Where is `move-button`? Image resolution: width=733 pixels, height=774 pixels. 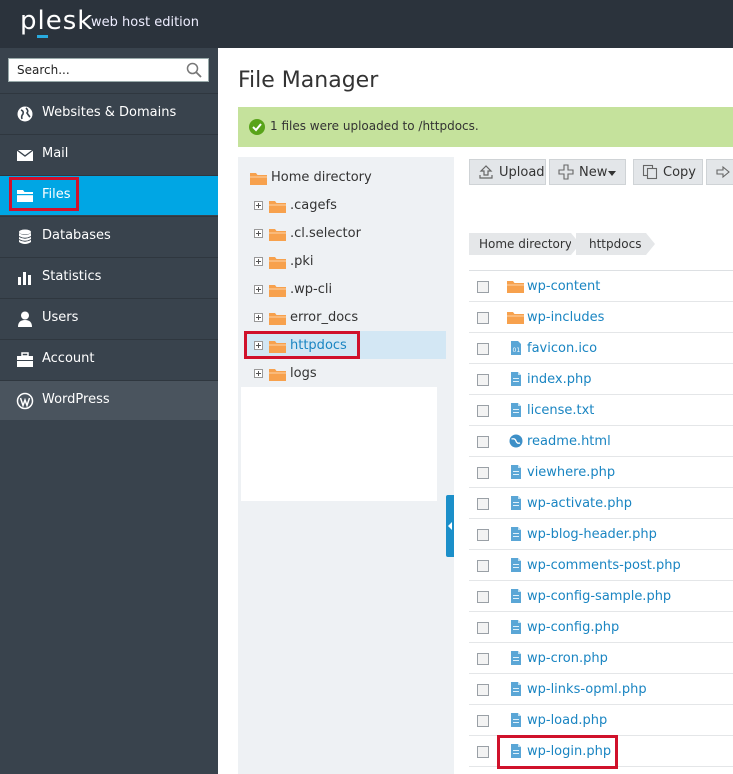 move-button is located at coordinates (719, 172).